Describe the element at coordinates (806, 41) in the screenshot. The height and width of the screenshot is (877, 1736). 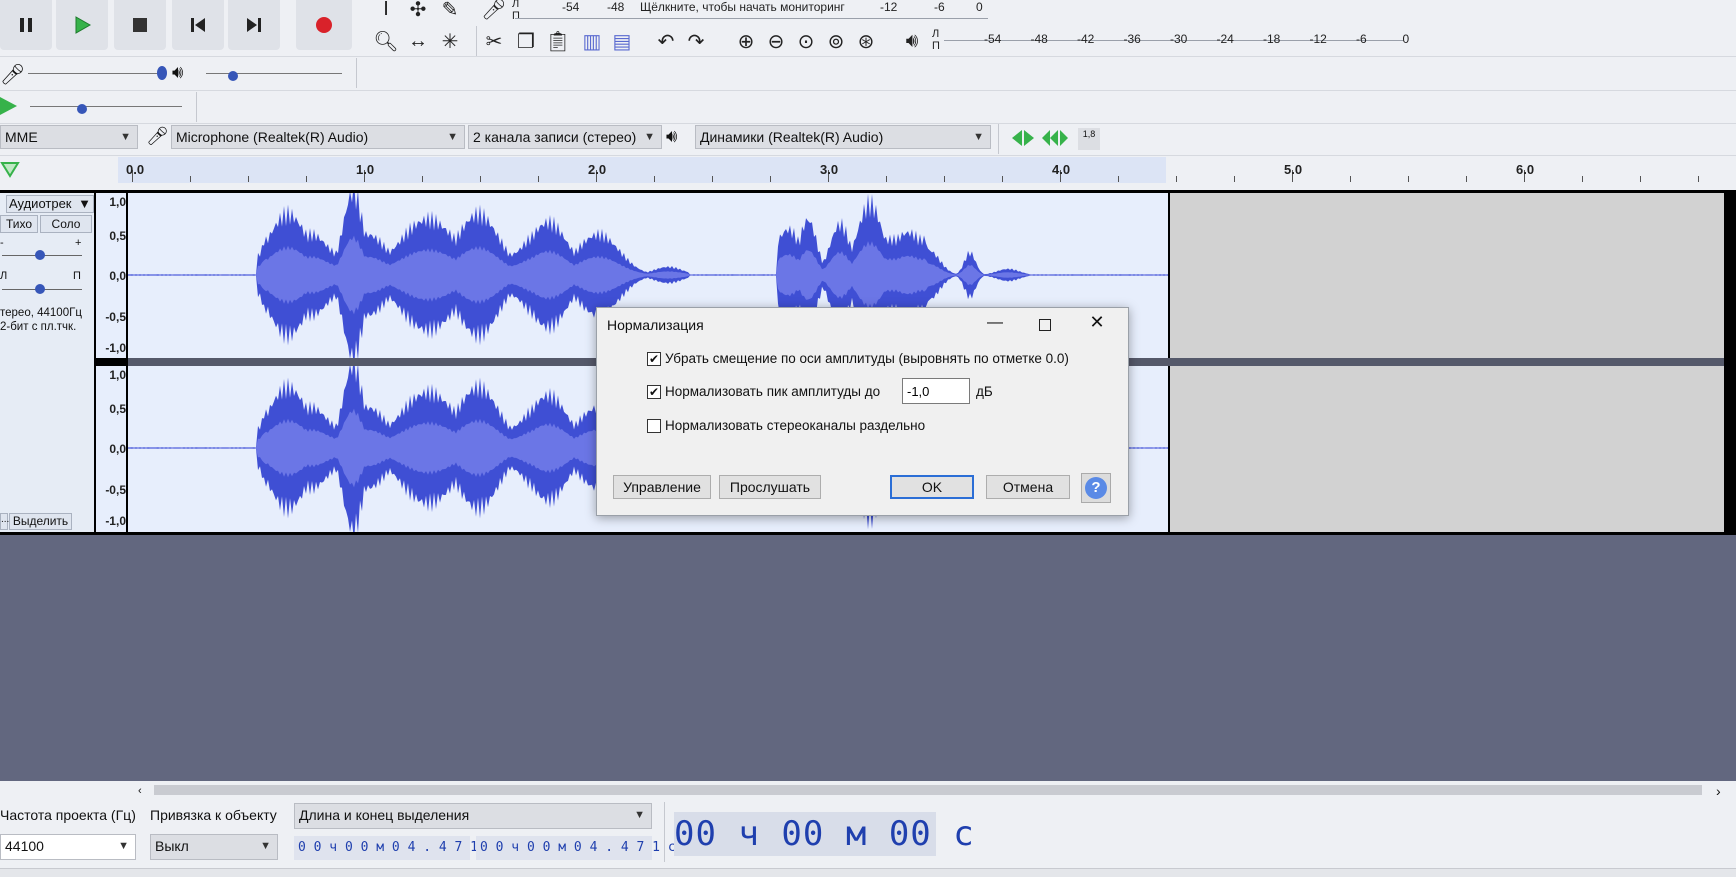
I see `fit-selection-button: ⊙` at that location.